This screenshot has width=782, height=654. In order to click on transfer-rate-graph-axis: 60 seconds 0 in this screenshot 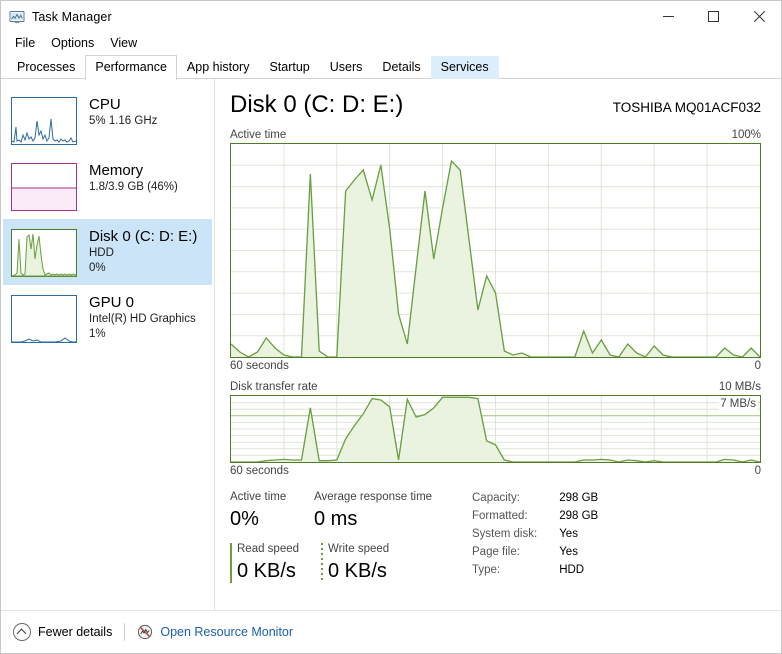, I will do `click(495, 471)`.